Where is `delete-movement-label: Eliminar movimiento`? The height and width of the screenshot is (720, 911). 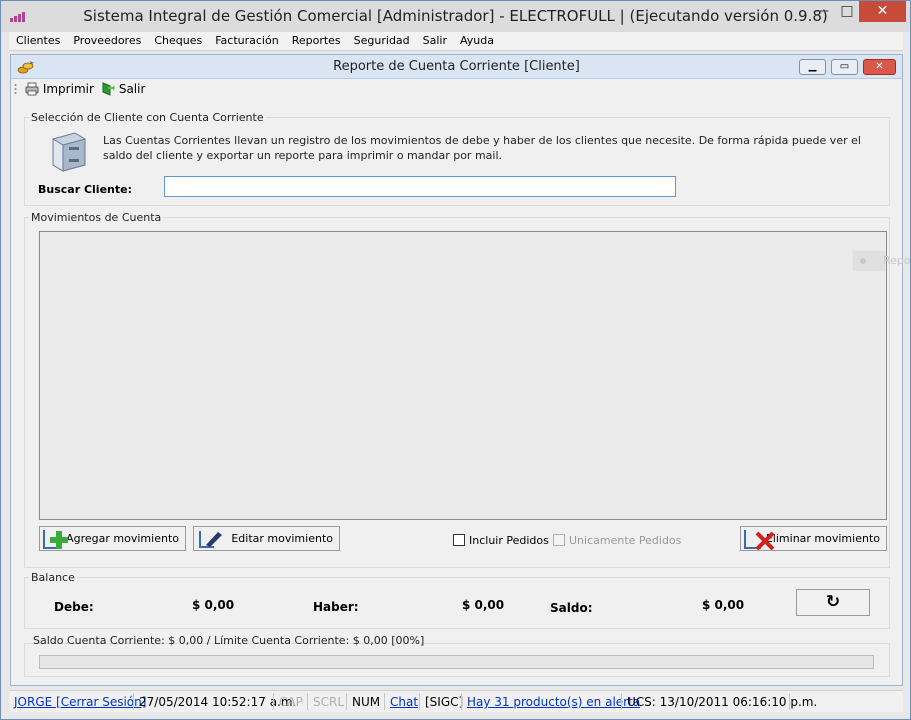
delete-movement-label: Eliminar movimiento is located at coordinates (822, 538).